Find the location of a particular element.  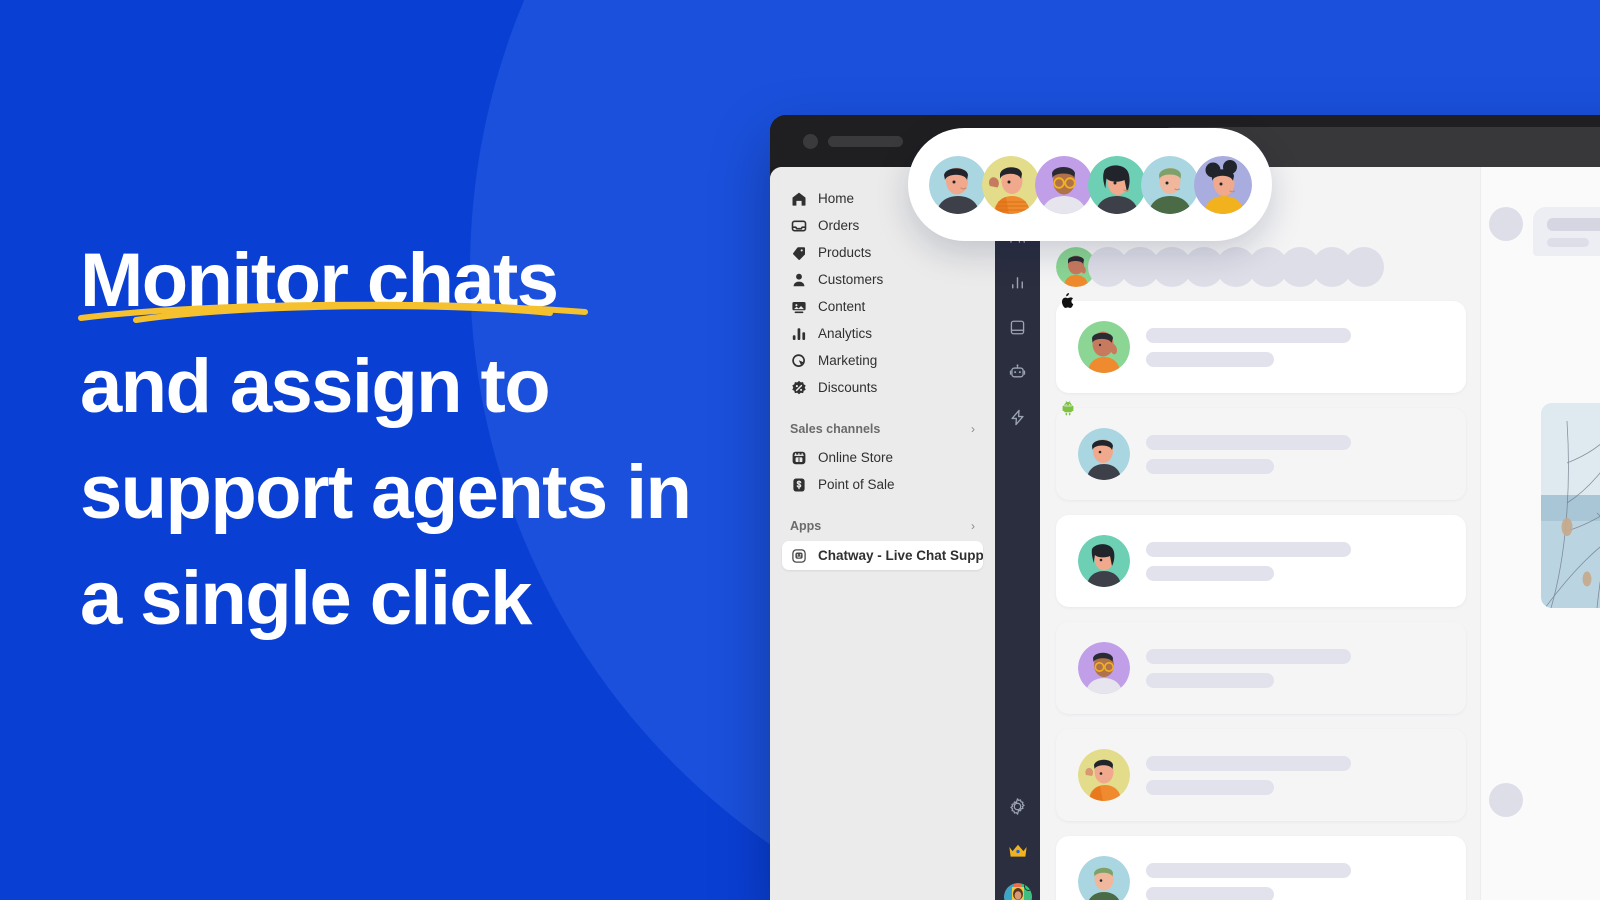

sidebar-item-customers: Customers is located at coordinates (882, 279).